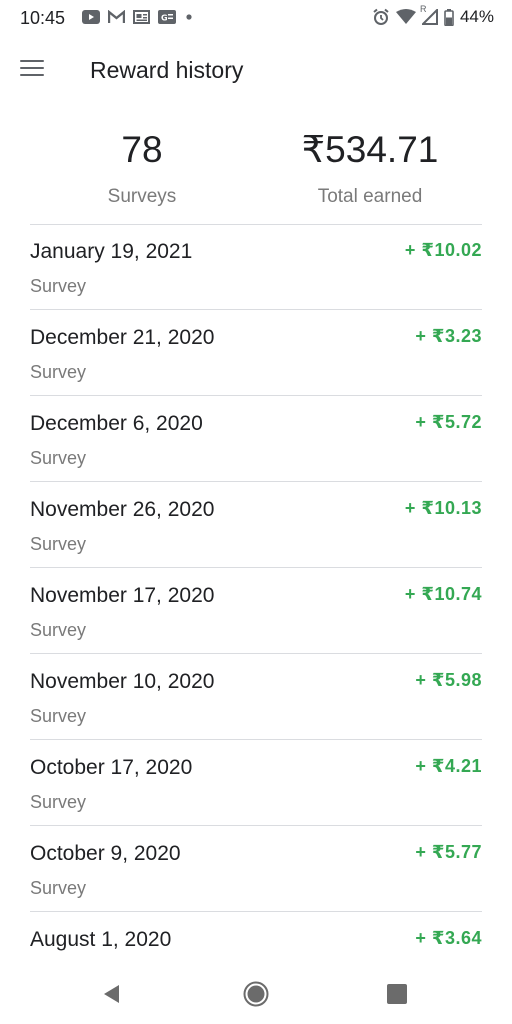  What do you see at coordinates (111, 767) in the screenshot?
I see `reward-date: October 17, 2020` at bounding box center [111, 767].